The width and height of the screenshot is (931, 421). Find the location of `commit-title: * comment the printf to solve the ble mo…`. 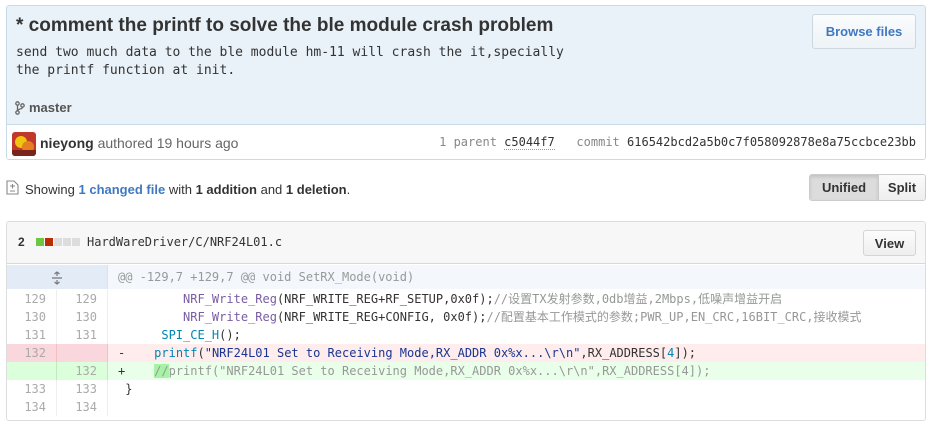

commit-title: * comment the printf to solve the ble mo… is located at coordinates (285, 25).